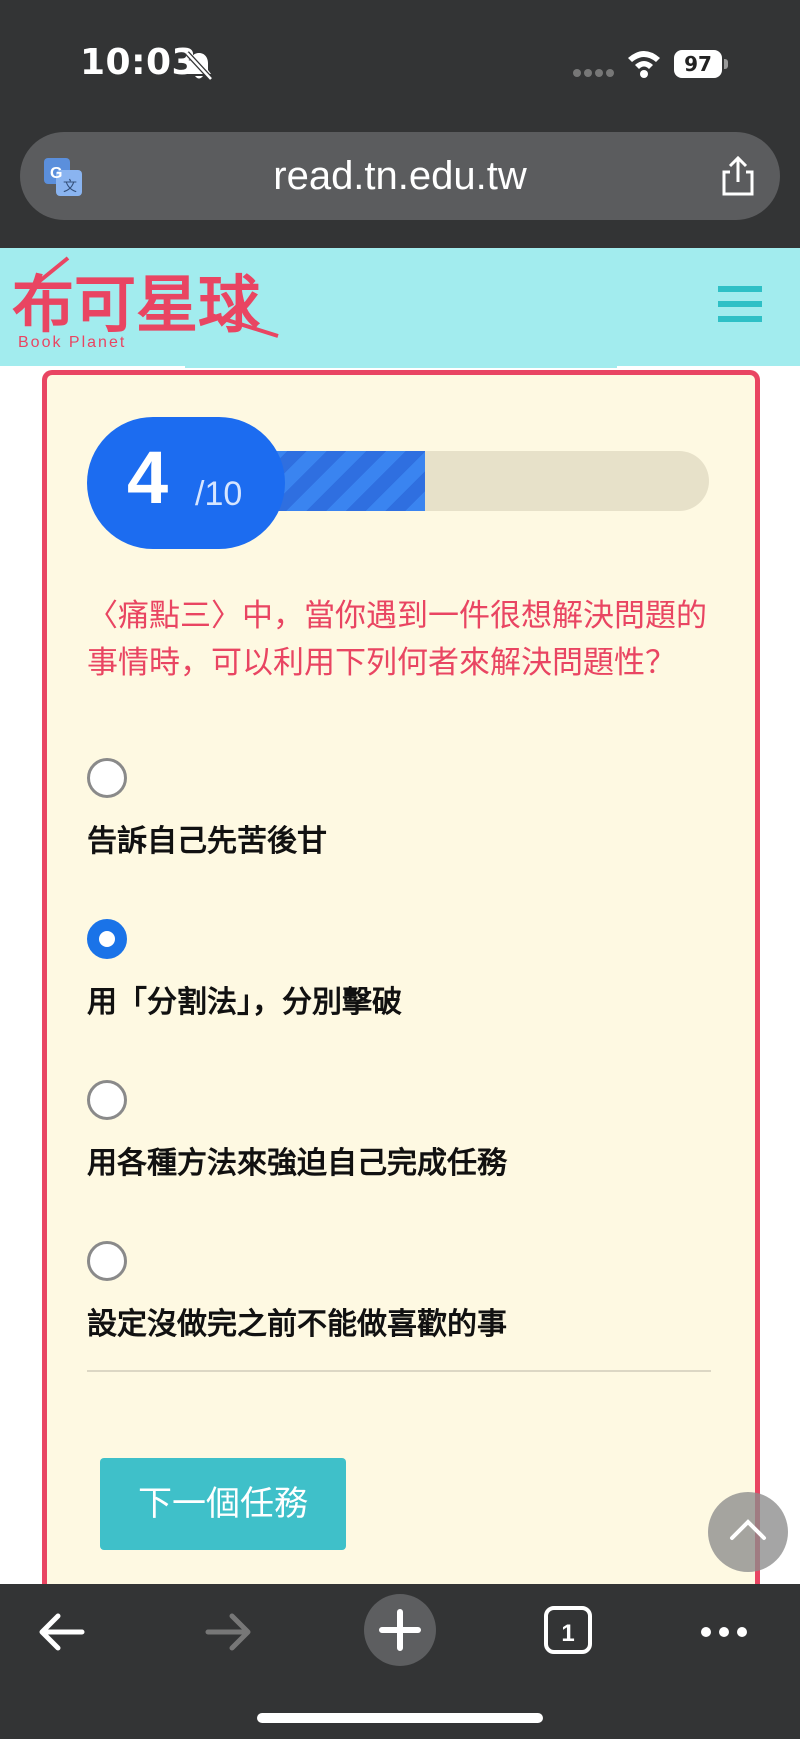 Image resolution: width=800 pixels, height=1739 pixels. Describe the element at coordinates (398, 483) in the screenshot. I see `quiz-progress: 4 /10` at that location.